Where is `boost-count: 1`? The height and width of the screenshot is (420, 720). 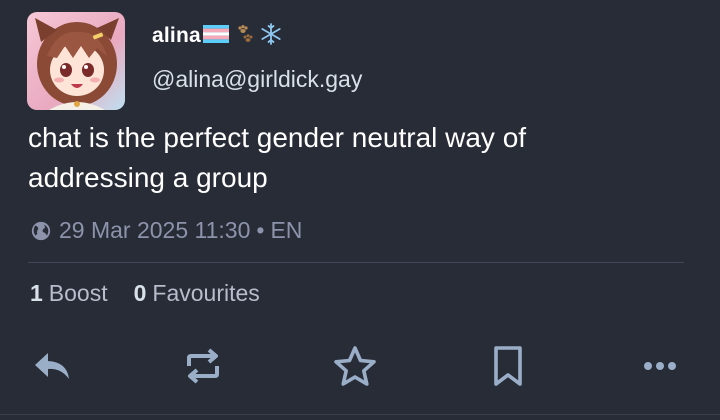
boost-count: 1 is located at coordinates (36, 293).